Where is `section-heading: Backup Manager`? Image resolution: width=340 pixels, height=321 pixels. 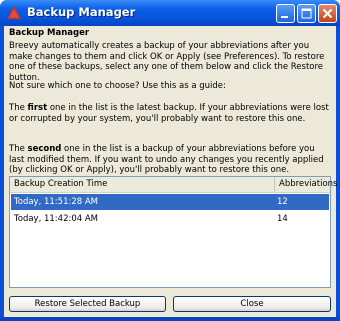
section-heading: Backup Manager is located at coordinates (49, 33).